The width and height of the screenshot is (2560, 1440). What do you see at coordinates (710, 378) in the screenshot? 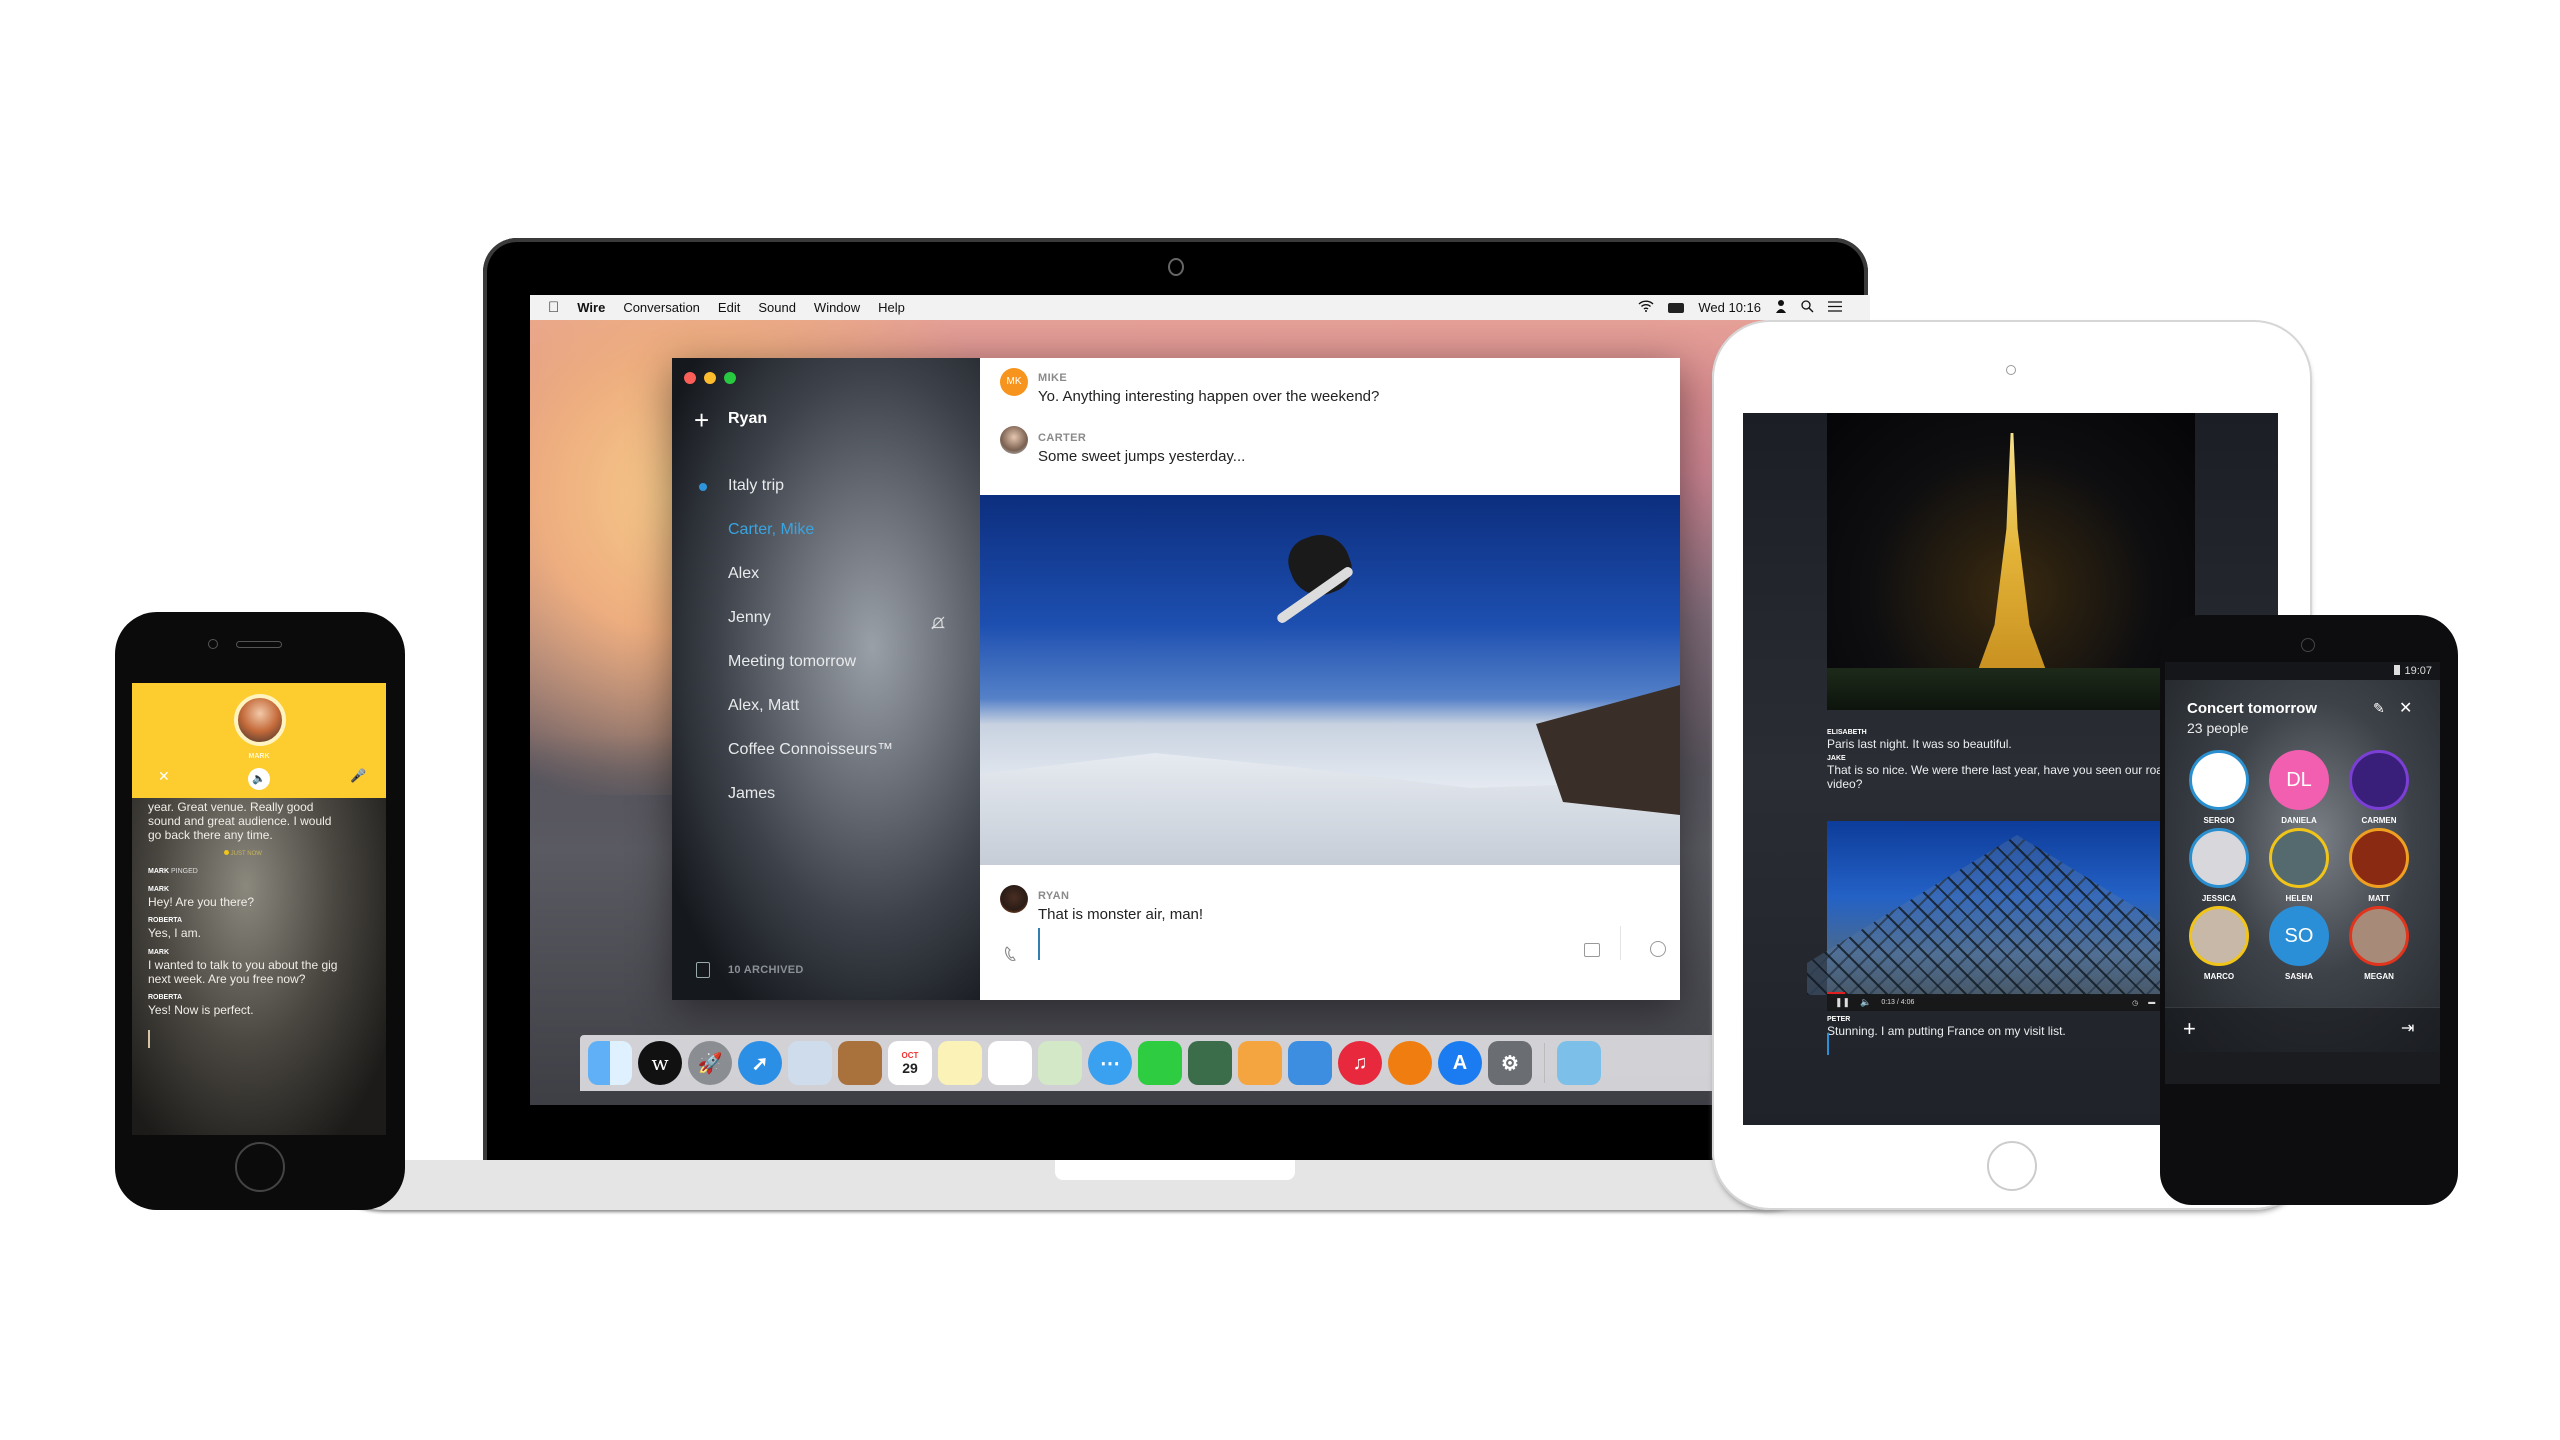
I see `window-minimize-button` at bounding box center [710, 378].